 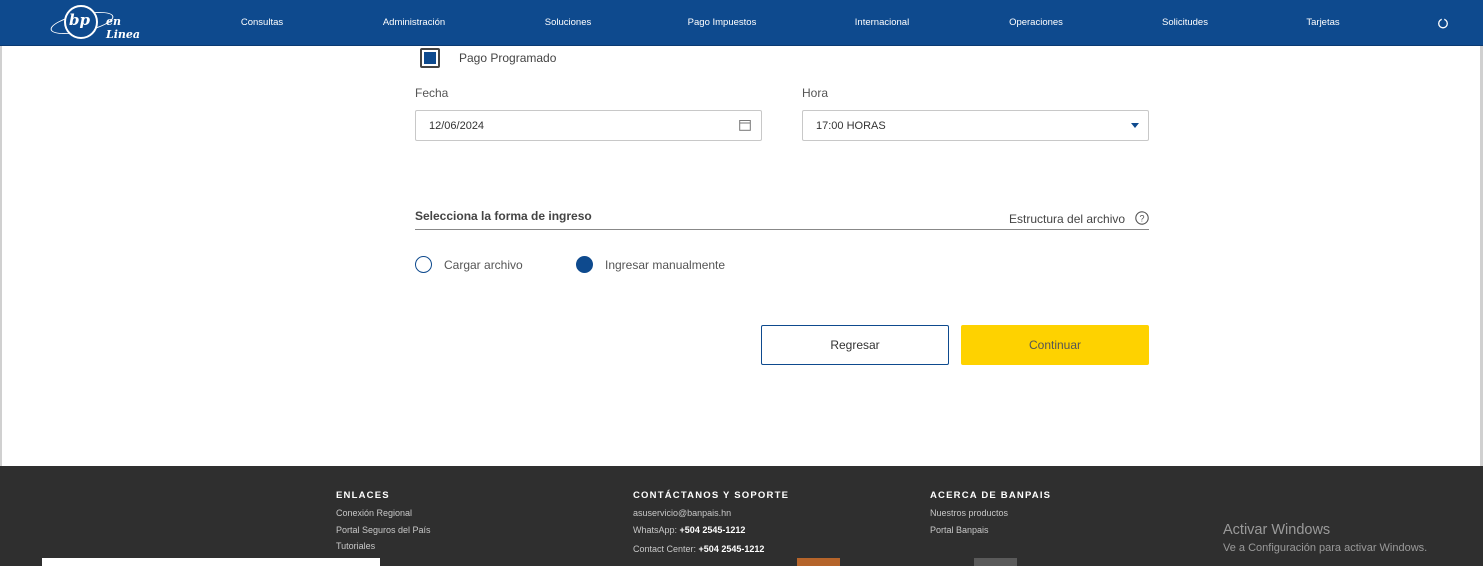 I want to click on help-icon: ?, so click(x=1142, y=218).